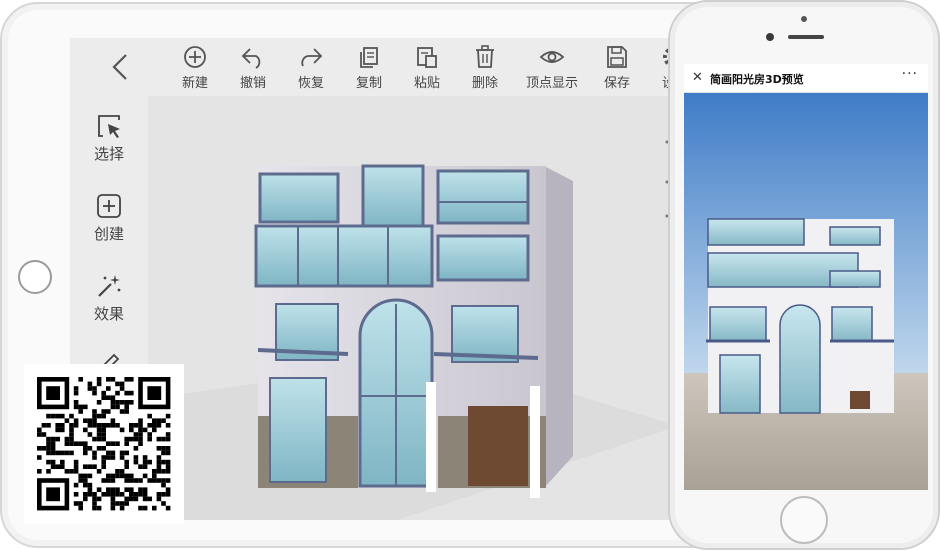 The width and height of the screenshot is (940, 550). Describe the element at coordinates (109, 298) in the screenshot. I see `sidebar-item-effects: 效果` at that location.